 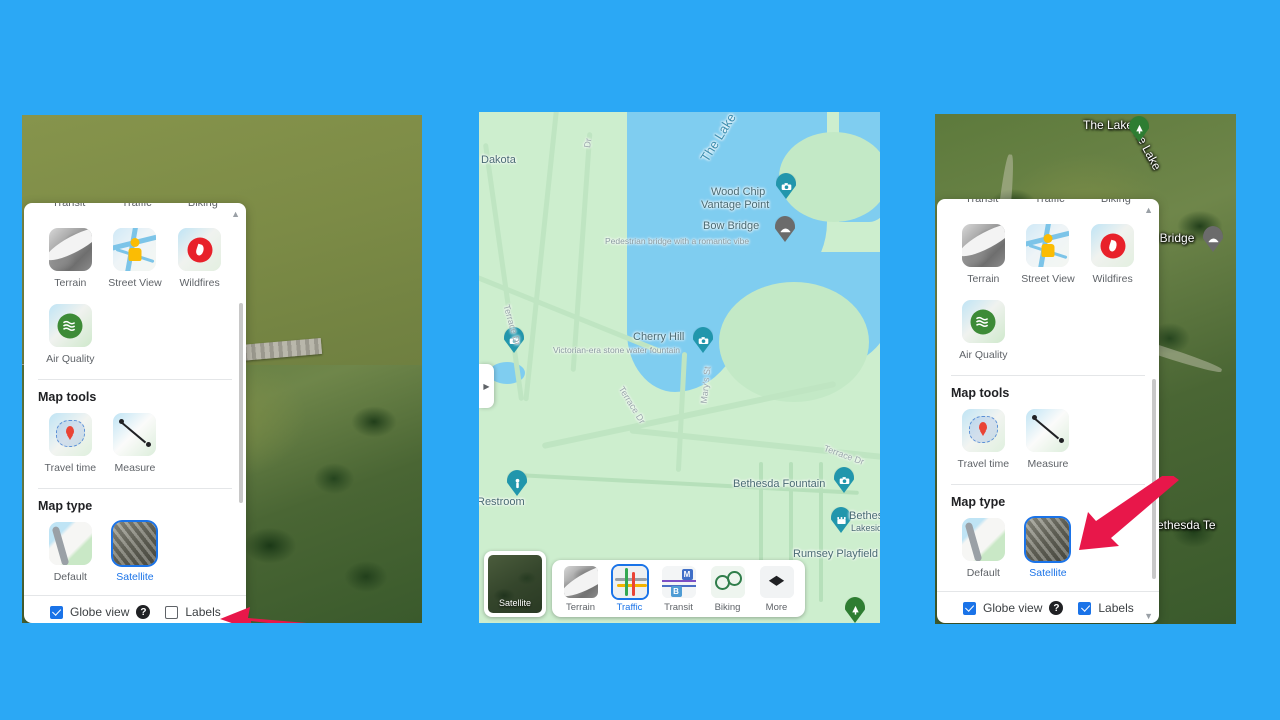 What do you see at coordinates (517, 483) in the screenshot?
I see `map-pin-restroom` at bounding box center [517, 483].